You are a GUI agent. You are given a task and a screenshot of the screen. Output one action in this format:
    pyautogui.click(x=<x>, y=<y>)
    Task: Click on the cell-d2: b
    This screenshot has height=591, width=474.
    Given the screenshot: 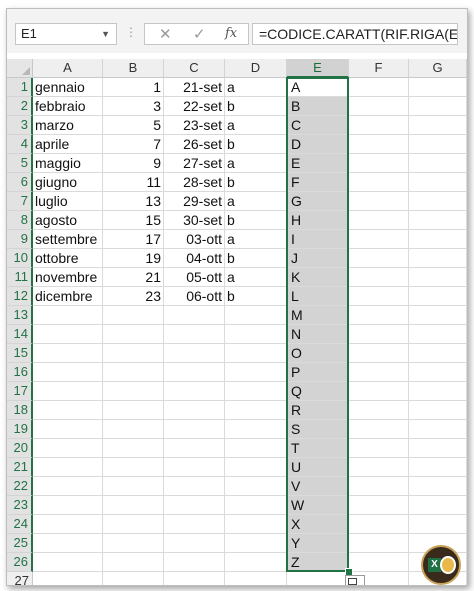 What is the action you would take?
    pyautogui.click(x=256, y=106)
    